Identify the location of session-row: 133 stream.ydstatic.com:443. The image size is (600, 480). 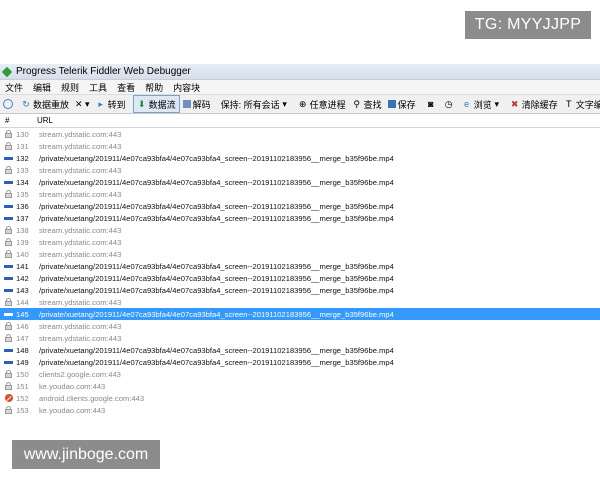
(300, 170).